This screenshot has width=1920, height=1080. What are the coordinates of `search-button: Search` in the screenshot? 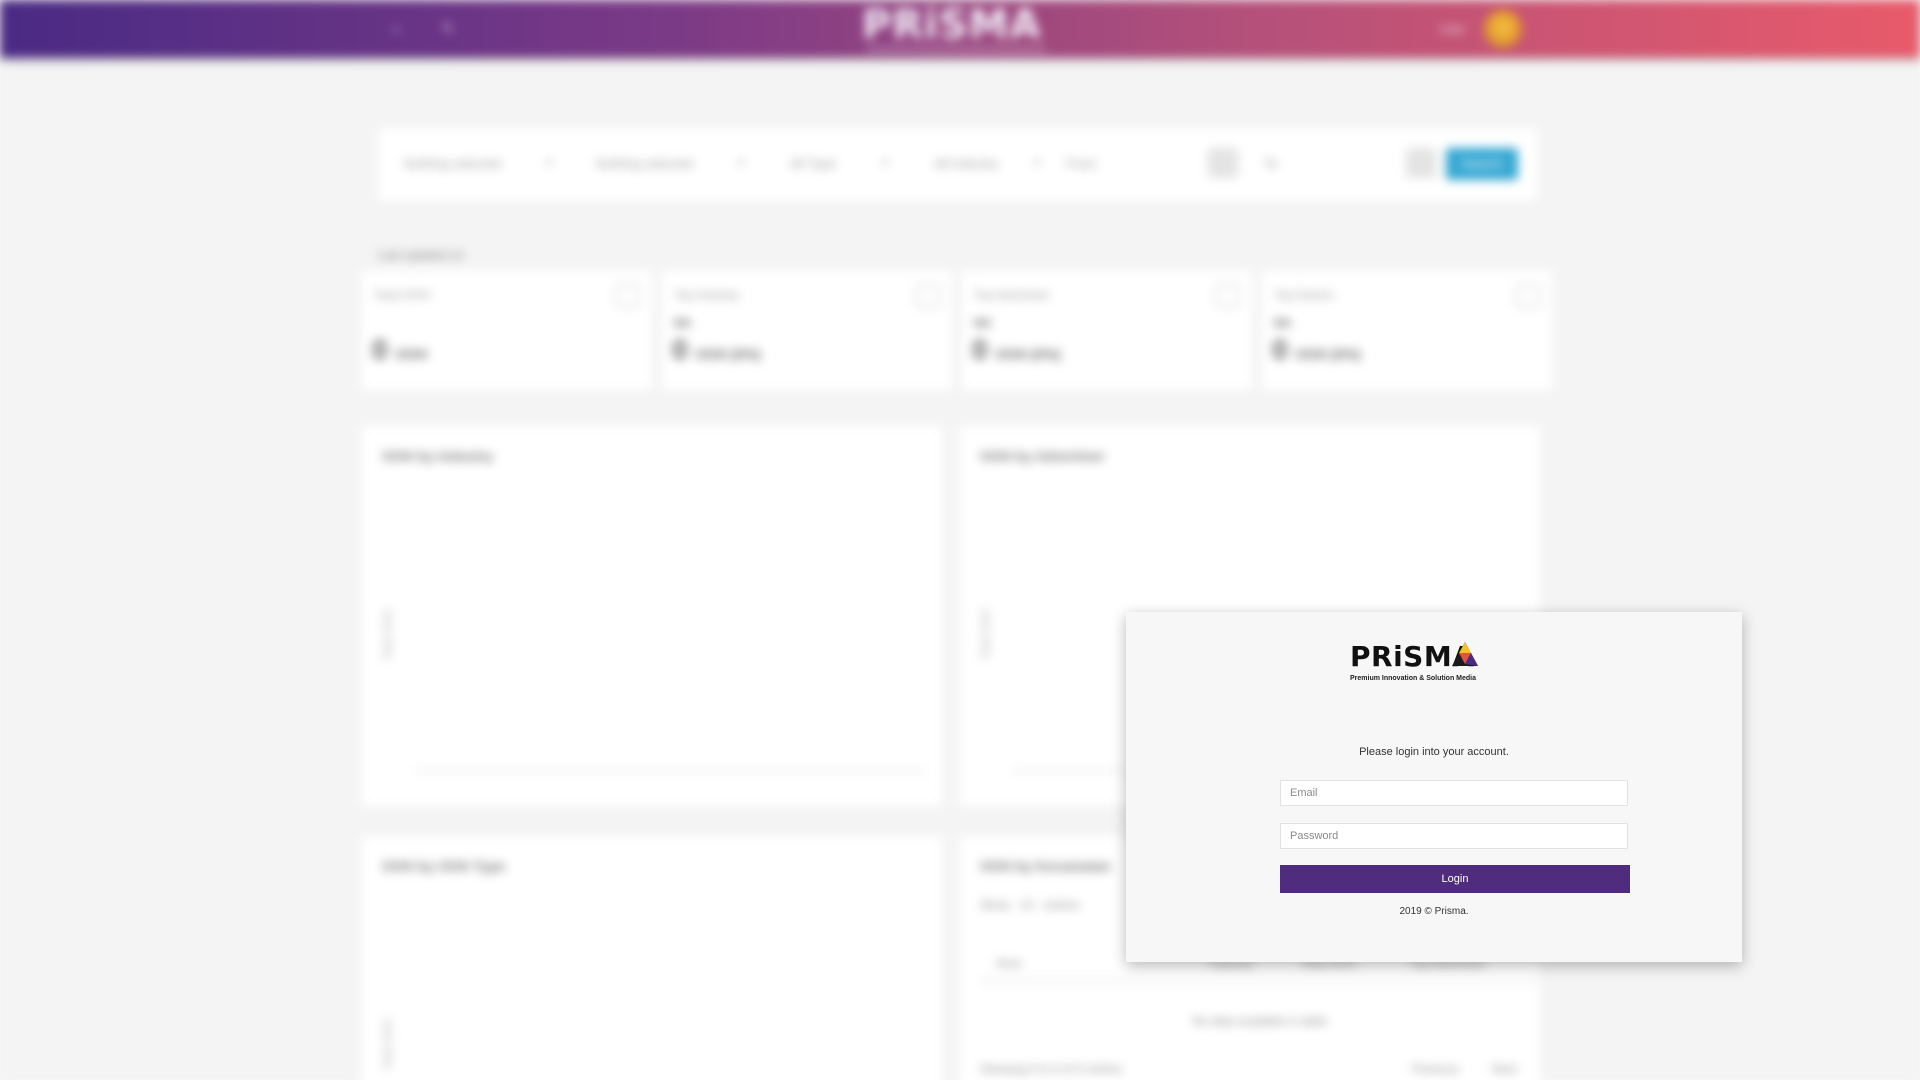 It's located at (1482, 164).